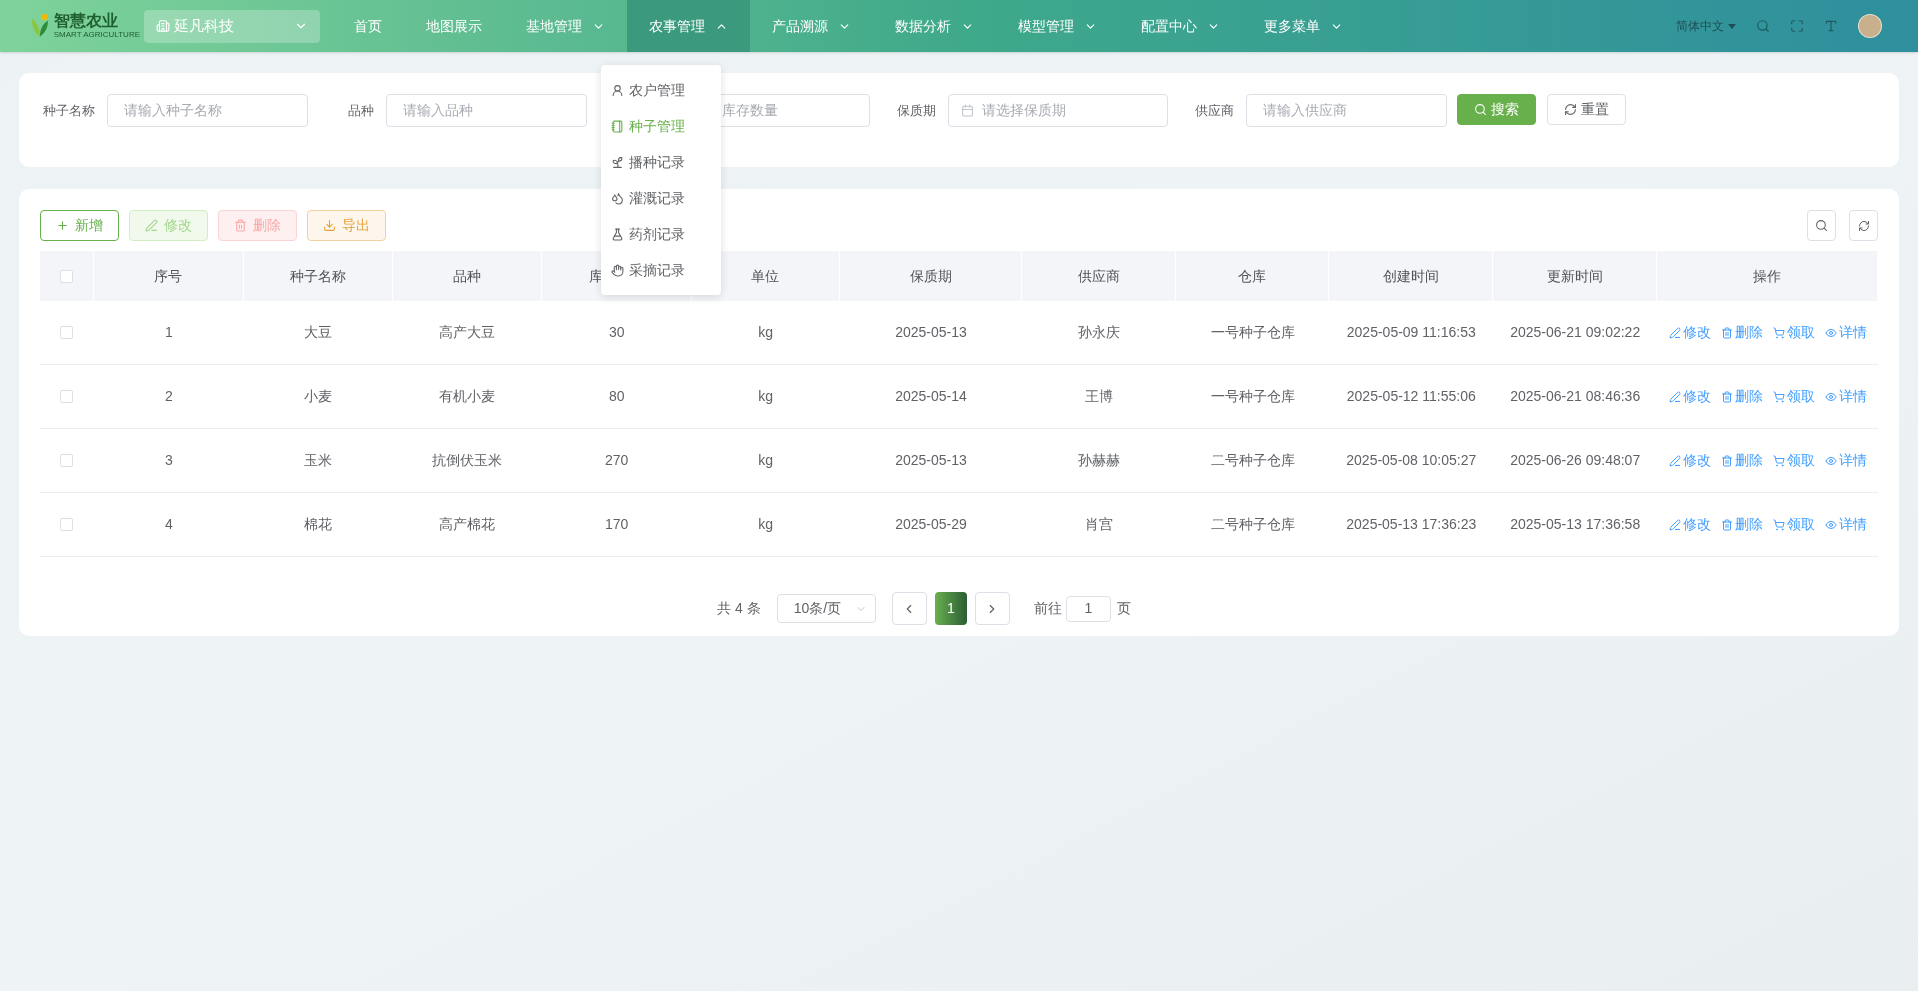 Image resolution: width=1918 pixels, height=991 pixels. Describe the element at coordinates (467, 396) in the screenshot. I see `table-cell-text: 有机小麦` at that location.